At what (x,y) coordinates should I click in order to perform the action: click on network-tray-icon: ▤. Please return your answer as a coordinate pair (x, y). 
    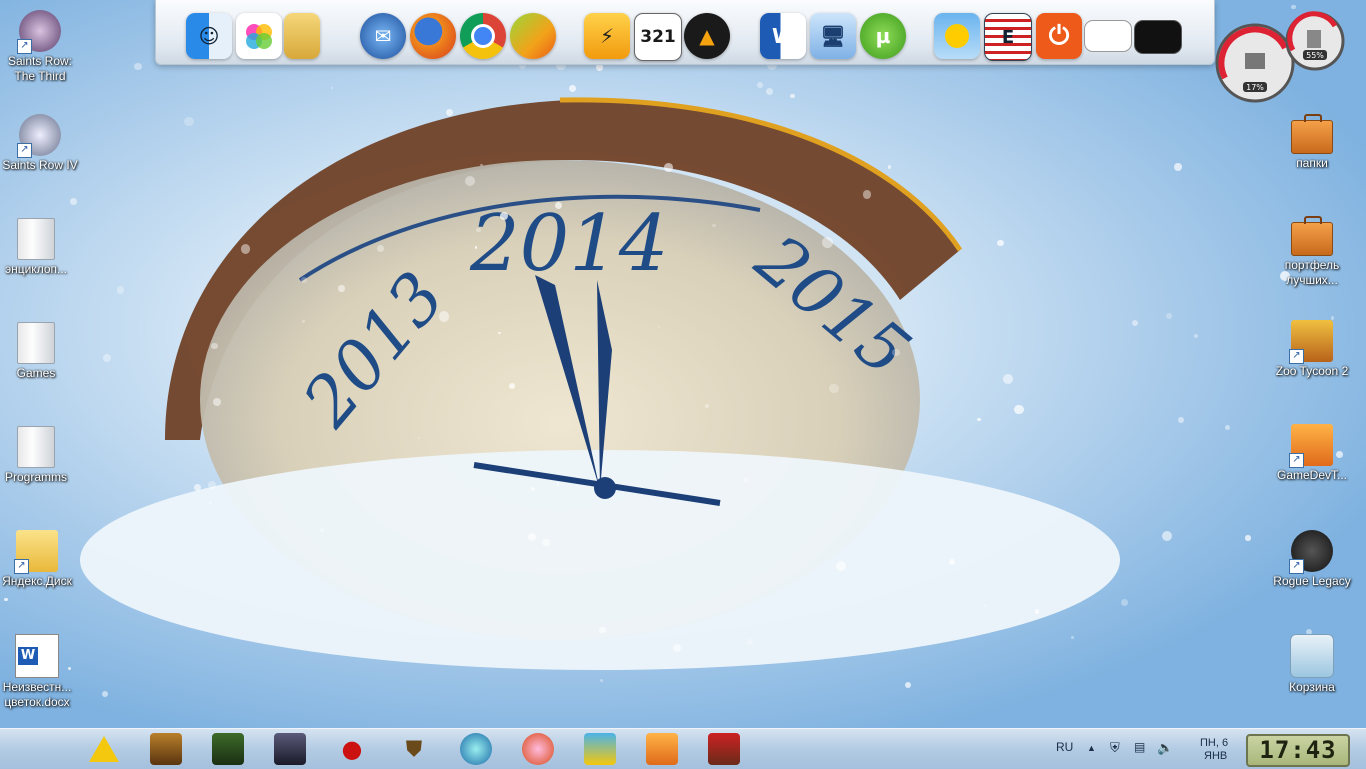
    Looking at the image, I should click on (1139, 747).